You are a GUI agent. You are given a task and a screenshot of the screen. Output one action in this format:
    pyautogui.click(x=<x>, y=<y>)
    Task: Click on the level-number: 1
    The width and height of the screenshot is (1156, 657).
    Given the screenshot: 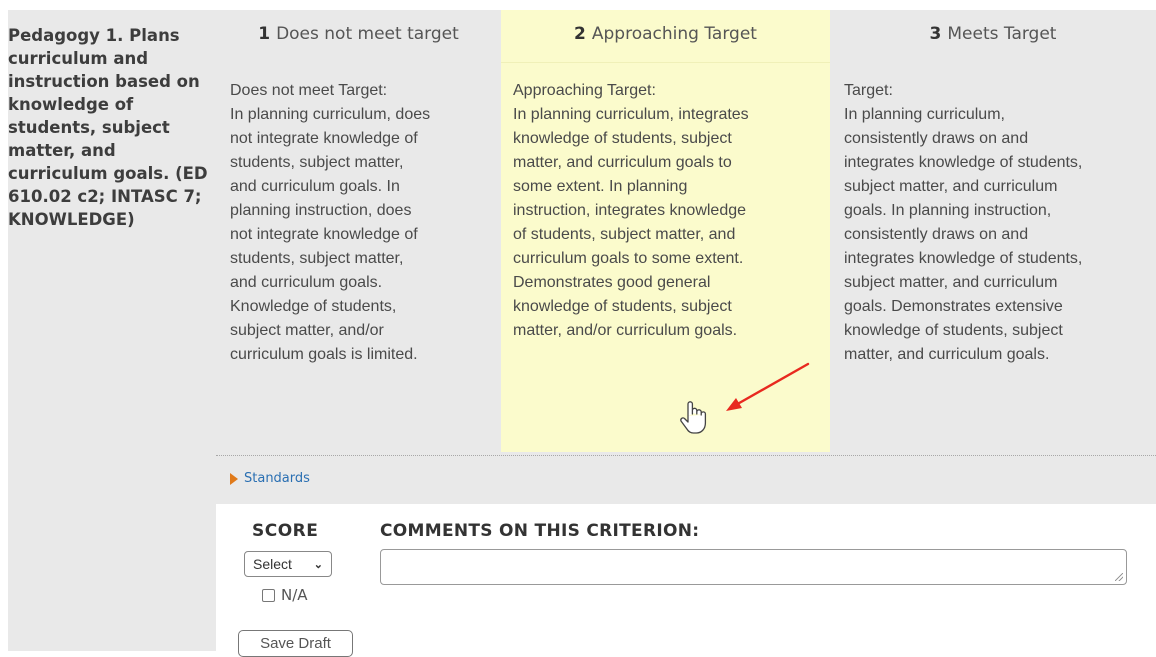 What is the action you would take?
    pyautogui.click(x=264, y=34)
    